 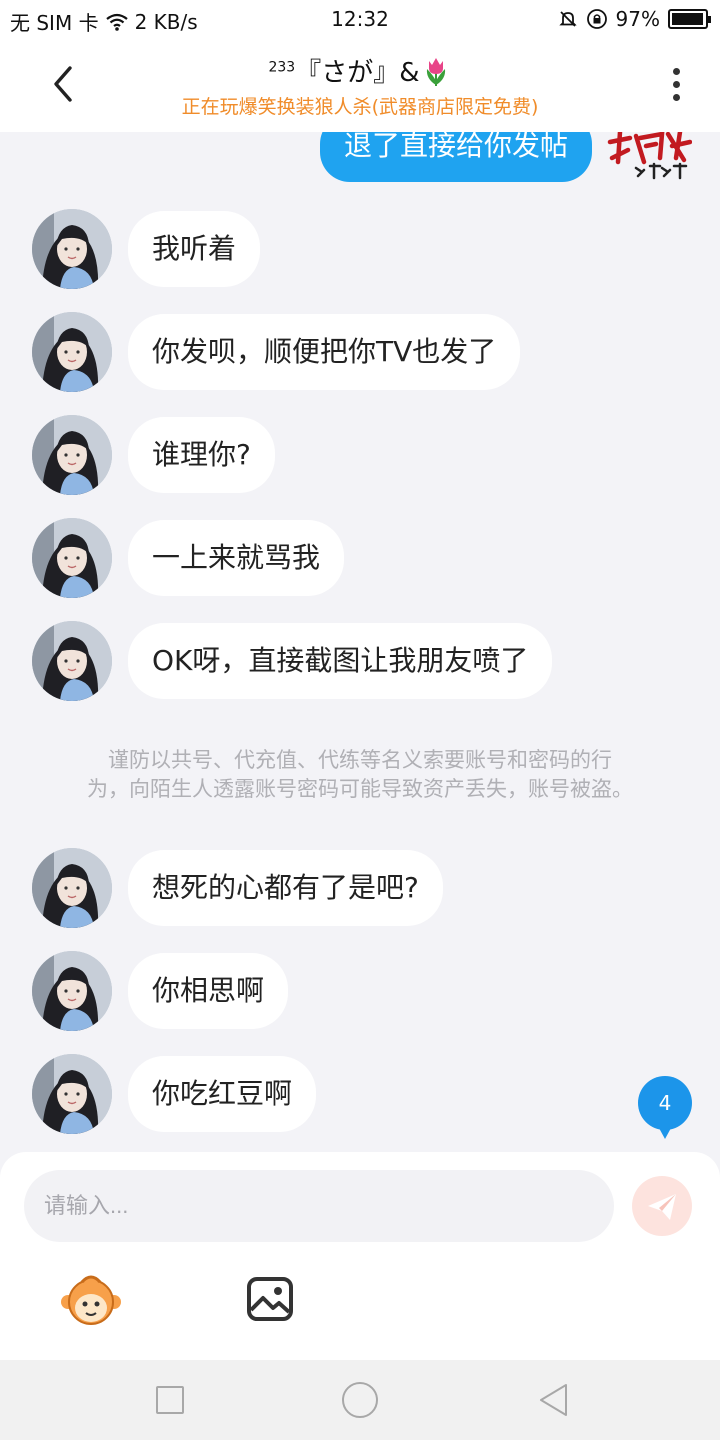 What do you see at coordinates (340, 661) in the screenshot?
I see `message-bubble: OK呀，直接截图让我朋友喷了` at bounding box center [340, 661].